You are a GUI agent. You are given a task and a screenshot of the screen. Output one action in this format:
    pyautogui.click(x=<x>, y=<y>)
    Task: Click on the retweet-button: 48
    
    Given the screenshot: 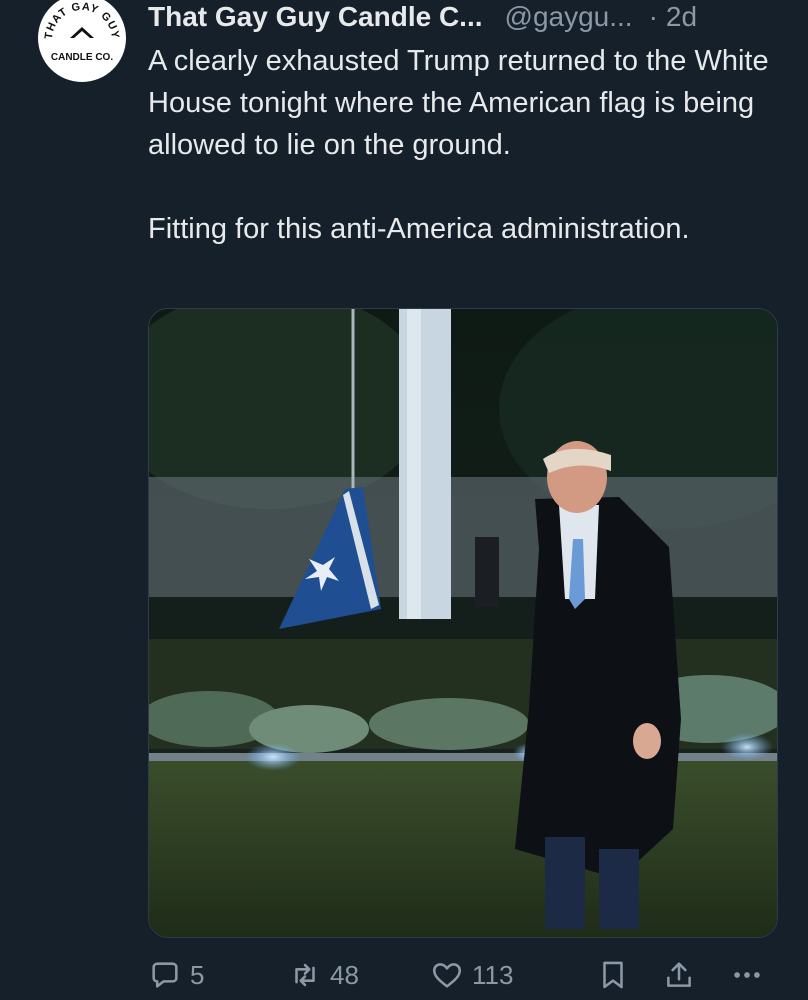 What is the action you would take?
    pyautogui.click(x=323, y=975)
    